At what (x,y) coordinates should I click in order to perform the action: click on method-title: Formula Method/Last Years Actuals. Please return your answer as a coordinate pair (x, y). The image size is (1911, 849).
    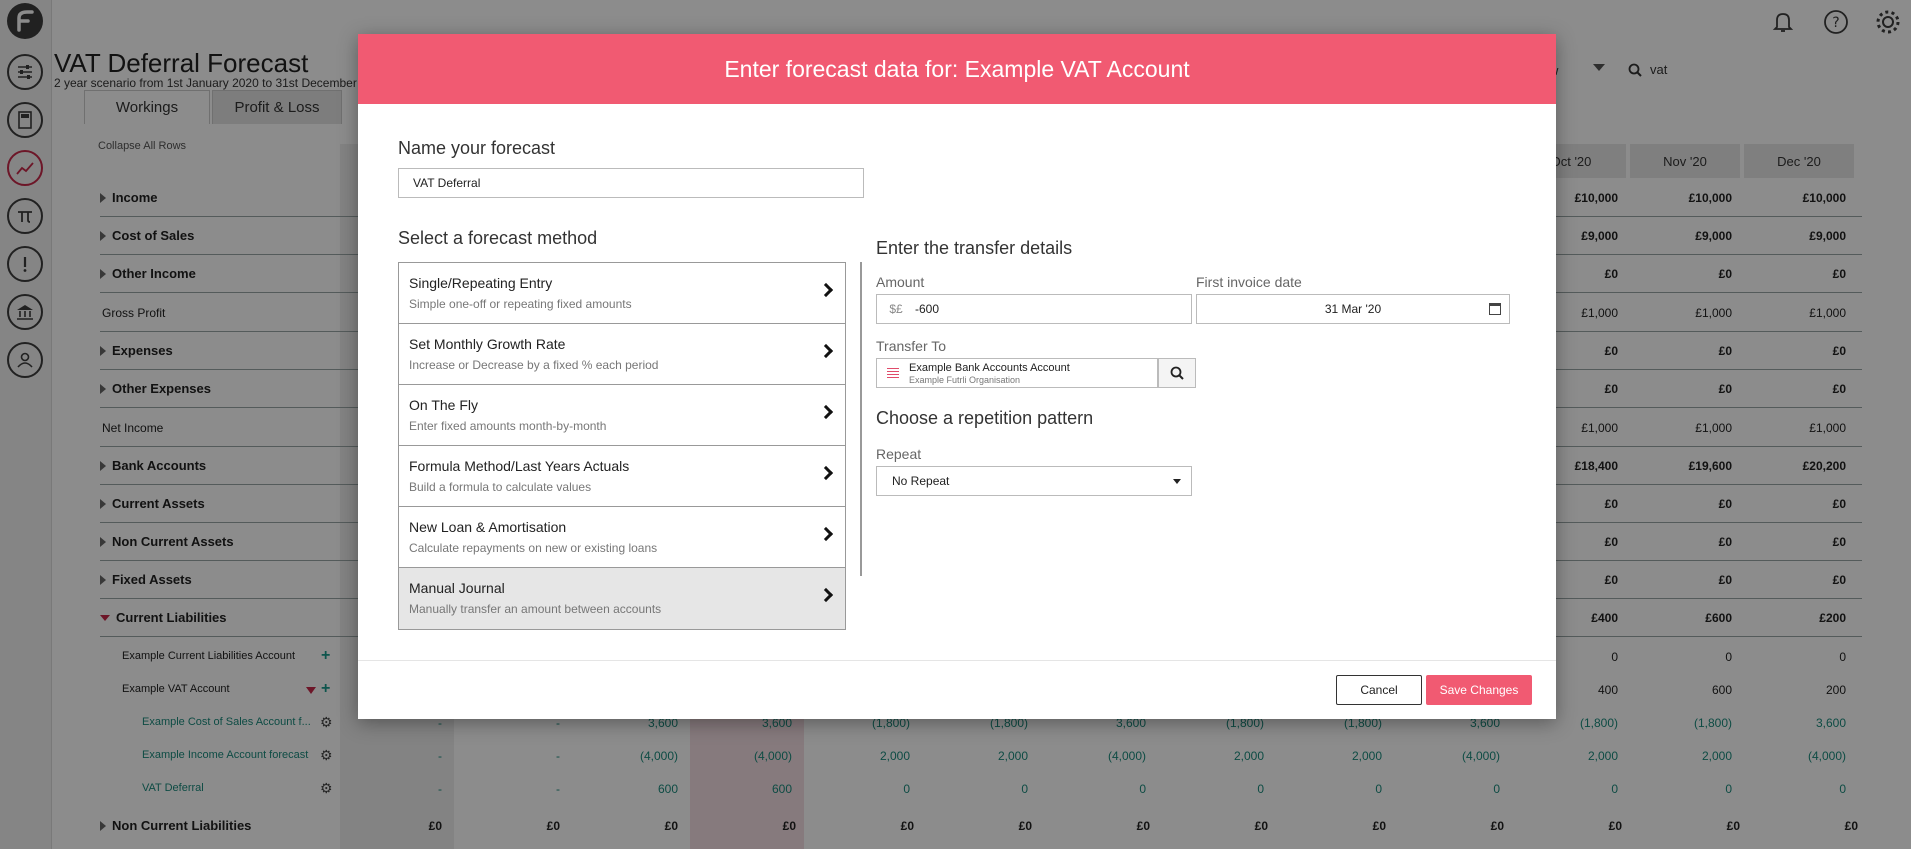
    Looking at the image, I should click on (519, 466).